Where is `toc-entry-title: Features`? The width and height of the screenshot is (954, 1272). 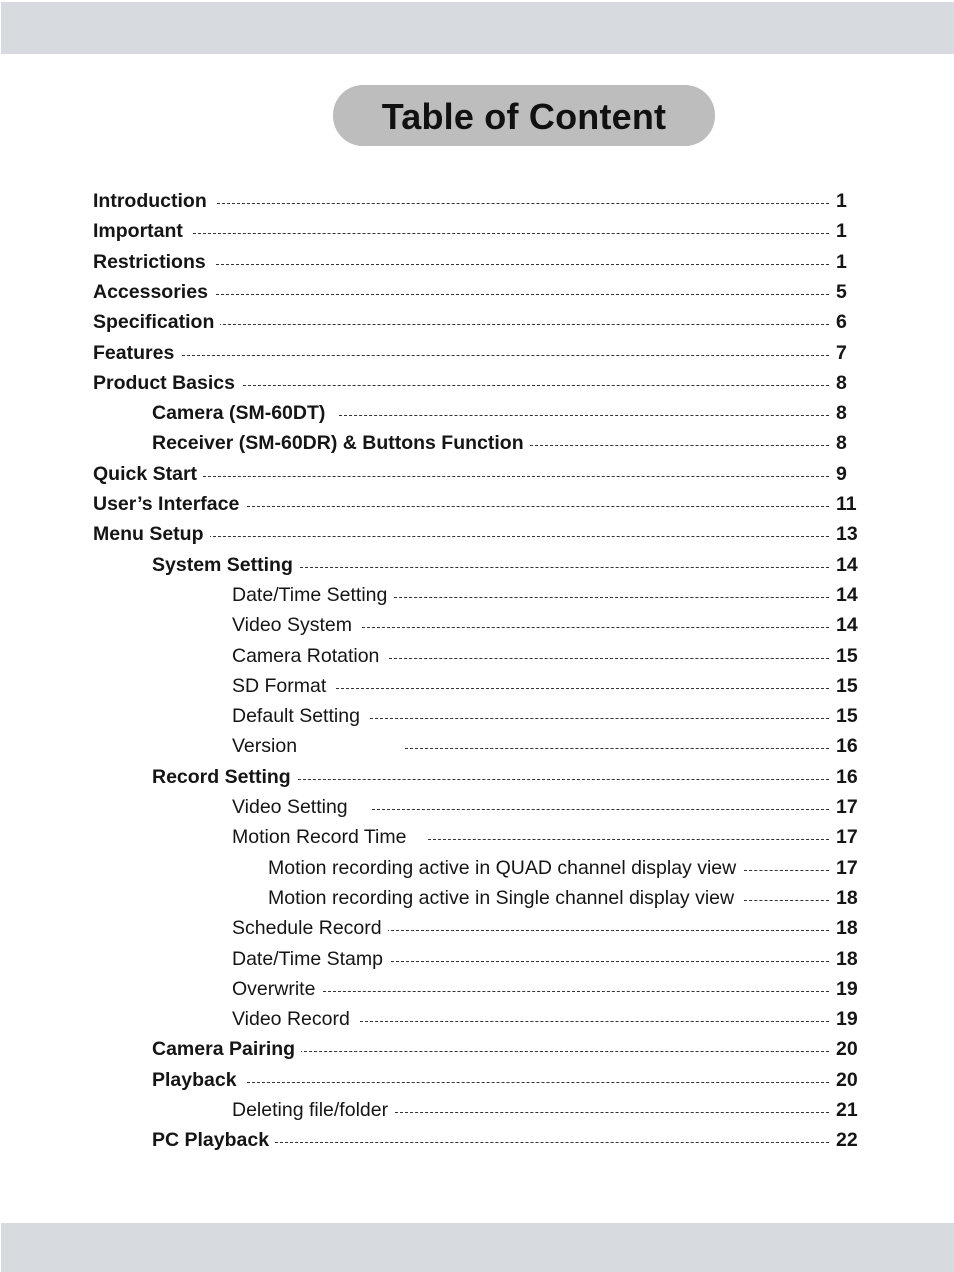
toc-entry-title: Features is located at coordinates (137, 352).